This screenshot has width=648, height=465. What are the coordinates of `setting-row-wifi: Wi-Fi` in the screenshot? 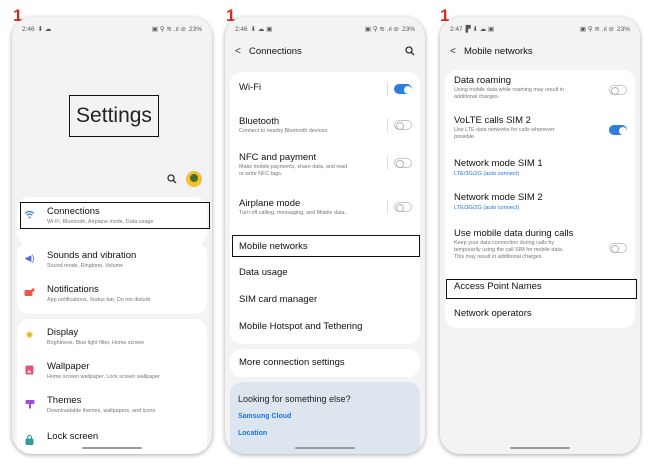 It's located at (325, 88).